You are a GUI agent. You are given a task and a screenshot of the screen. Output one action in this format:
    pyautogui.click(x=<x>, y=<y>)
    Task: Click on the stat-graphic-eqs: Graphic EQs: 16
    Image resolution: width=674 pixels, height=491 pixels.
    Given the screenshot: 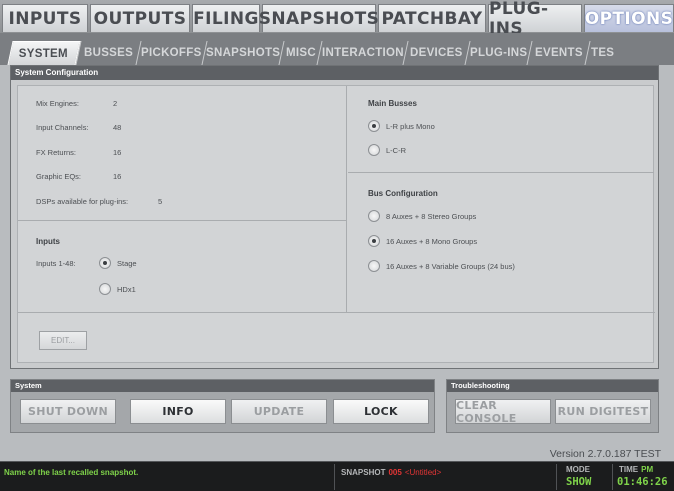 What is the action you would take?
    pyautogui.click(x=78, y=176)
    